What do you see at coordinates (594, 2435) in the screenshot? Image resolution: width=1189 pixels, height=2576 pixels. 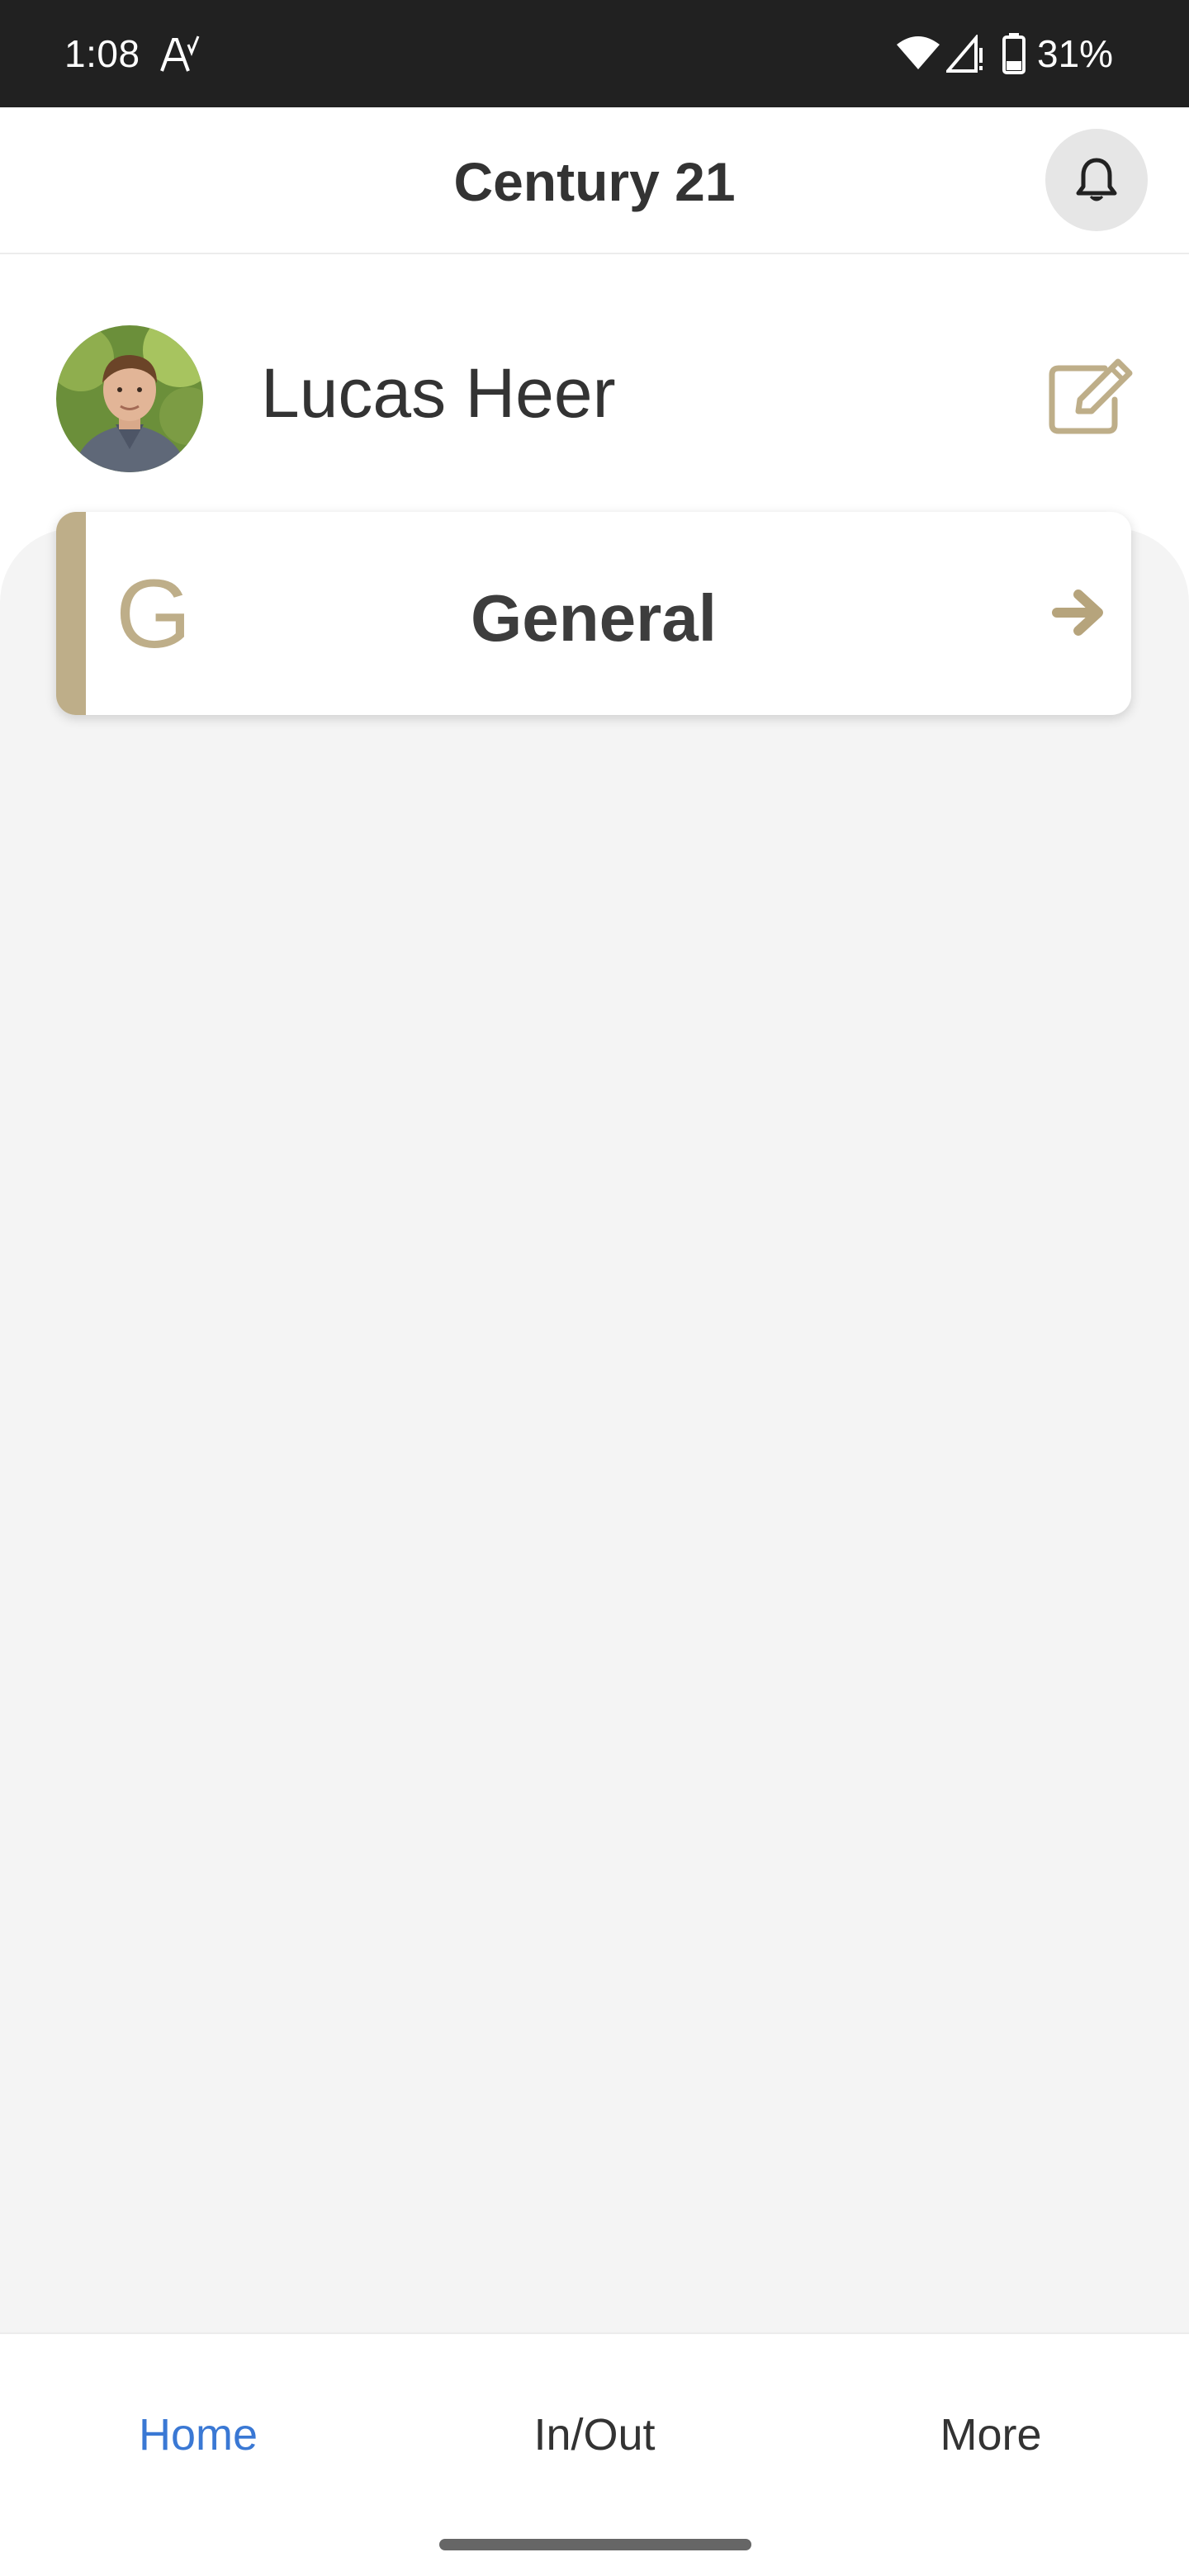 I see `tab-in-out: In/Out` at bounding box center [594, 2435].